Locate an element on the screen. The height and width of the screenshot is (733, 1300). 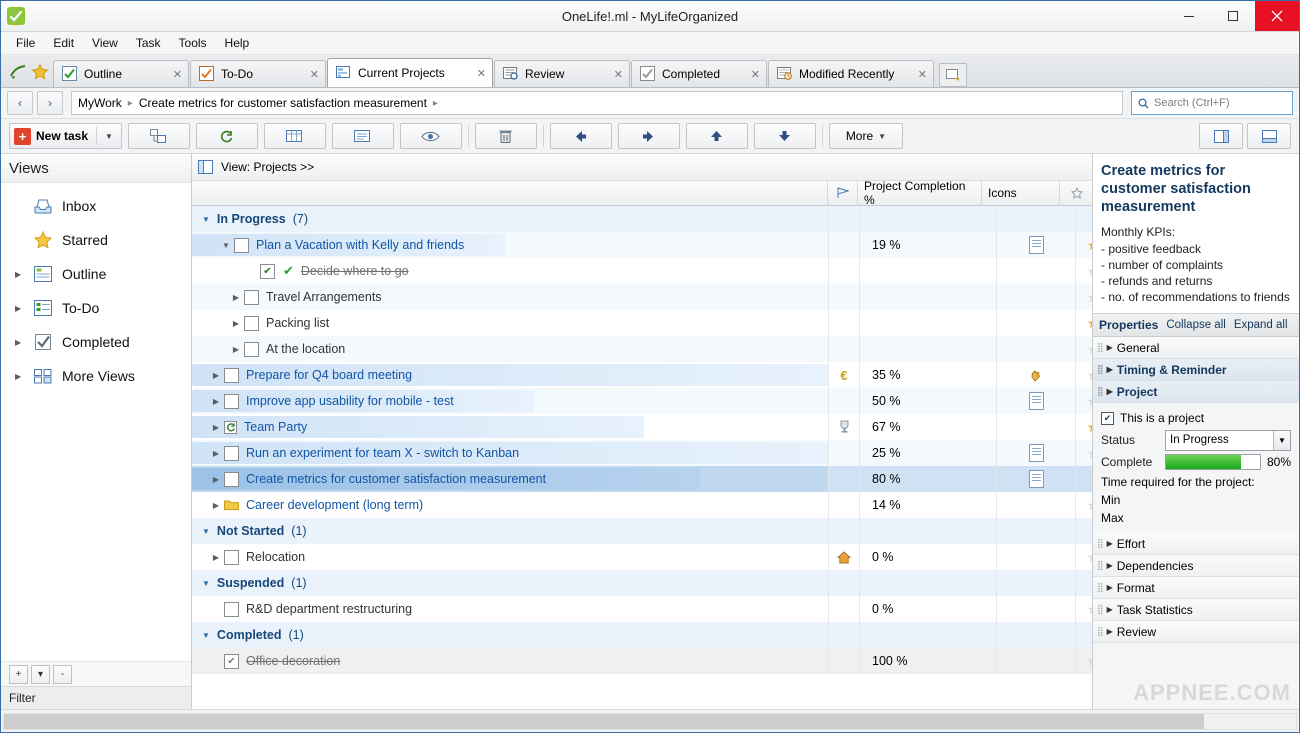
maximize-button is located at coordinates (1233, 16).